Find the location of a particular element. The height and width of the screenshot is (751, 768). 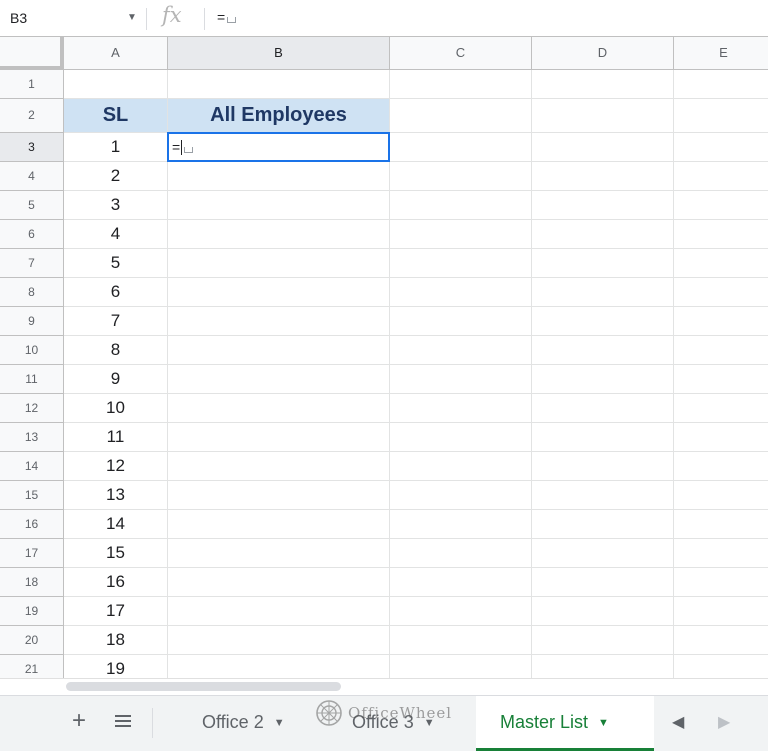

row-header-10: 10 is located at coordinates (32, 350).